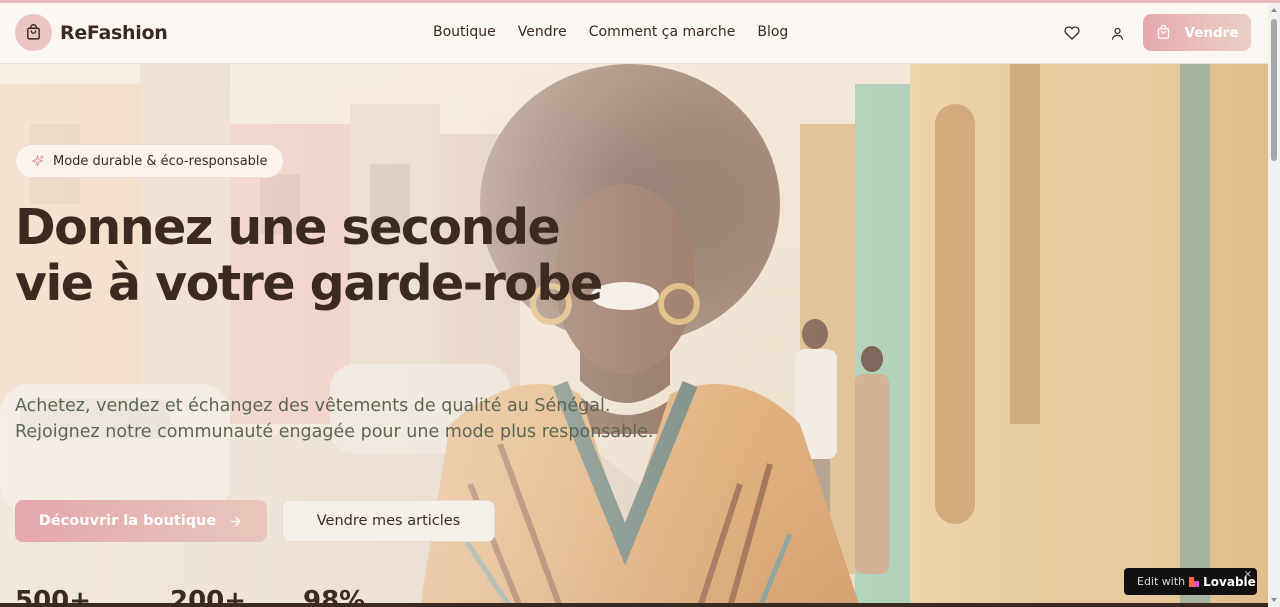  What do you see at coordinates (1117, 33) in the screenshot?
I see `user-icon` at bounding box center [1117, 33].